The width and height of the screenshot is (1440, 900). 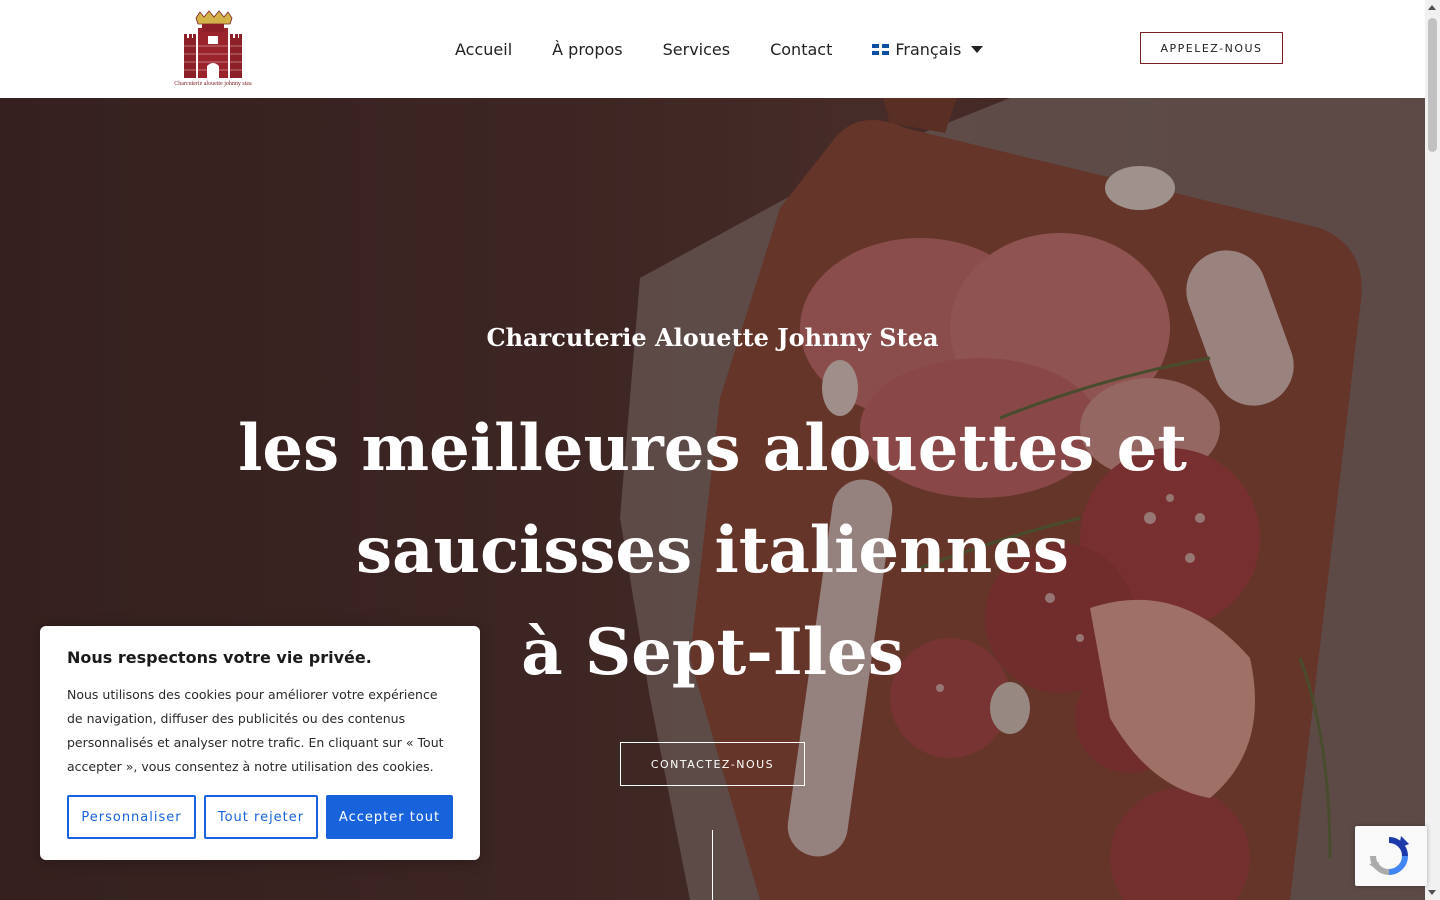 I want to click on headline-line-3: à Sept-Iles, so click(x=712, y=652).